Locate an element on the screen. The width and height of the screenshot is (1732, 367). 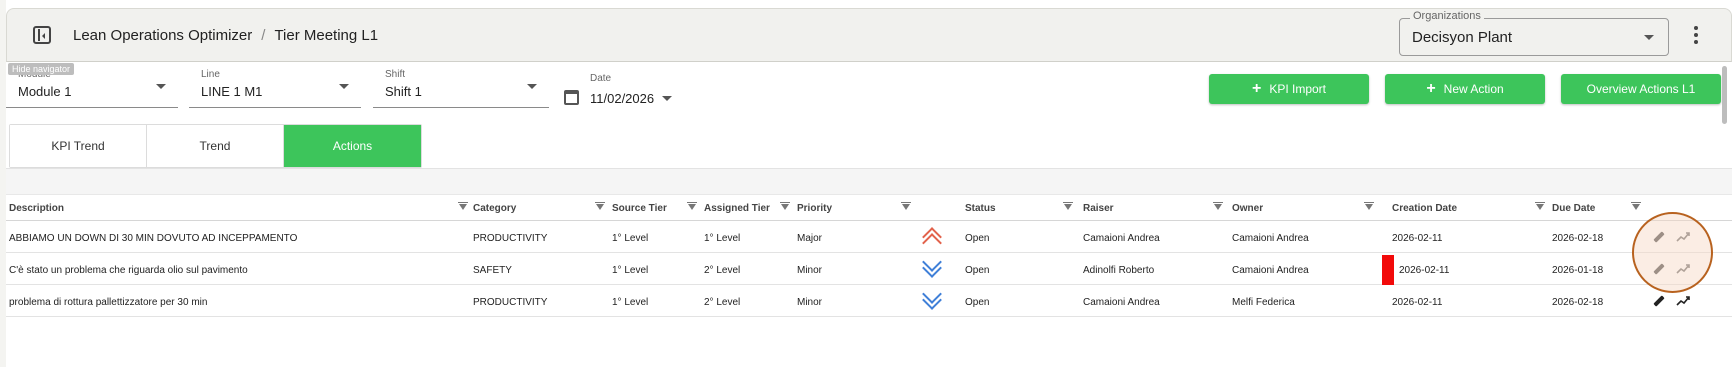
cell-owner: Melfi Federica is located at coordinates (1263, 302).